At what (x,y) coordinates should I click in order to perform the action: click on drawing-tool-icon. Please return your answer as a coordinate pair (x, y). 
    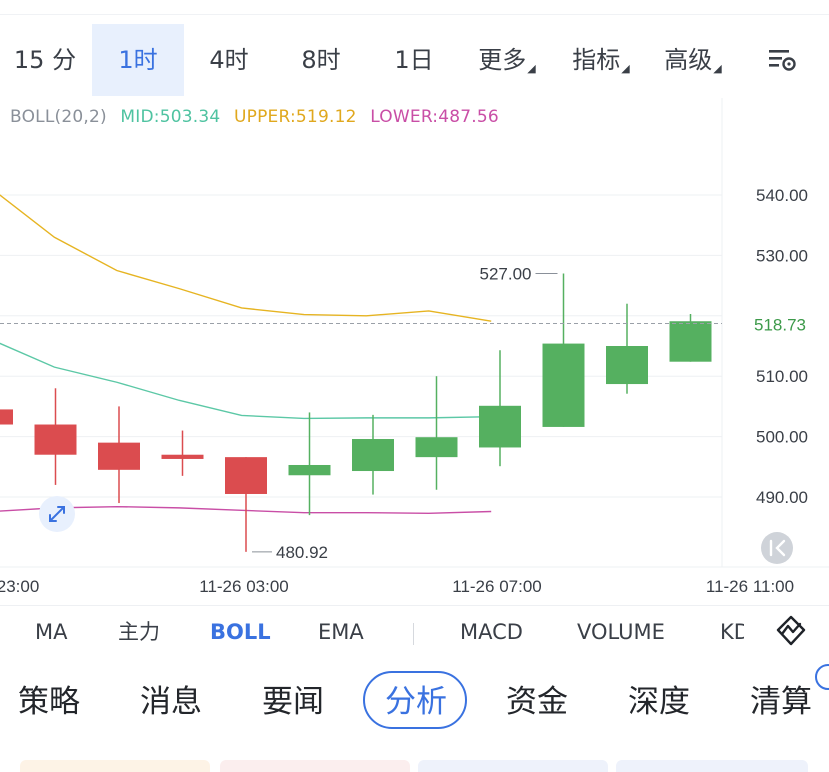
    Looking at the image, I should click on (791, 630).